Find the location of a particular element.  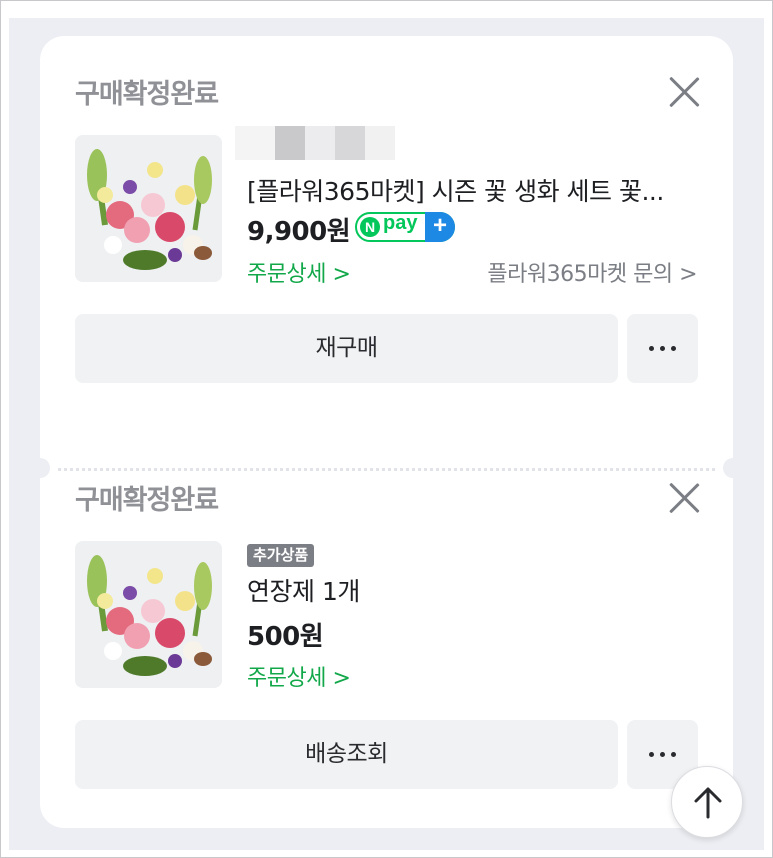

more-dots-icon is located at coordinates (662, 754).